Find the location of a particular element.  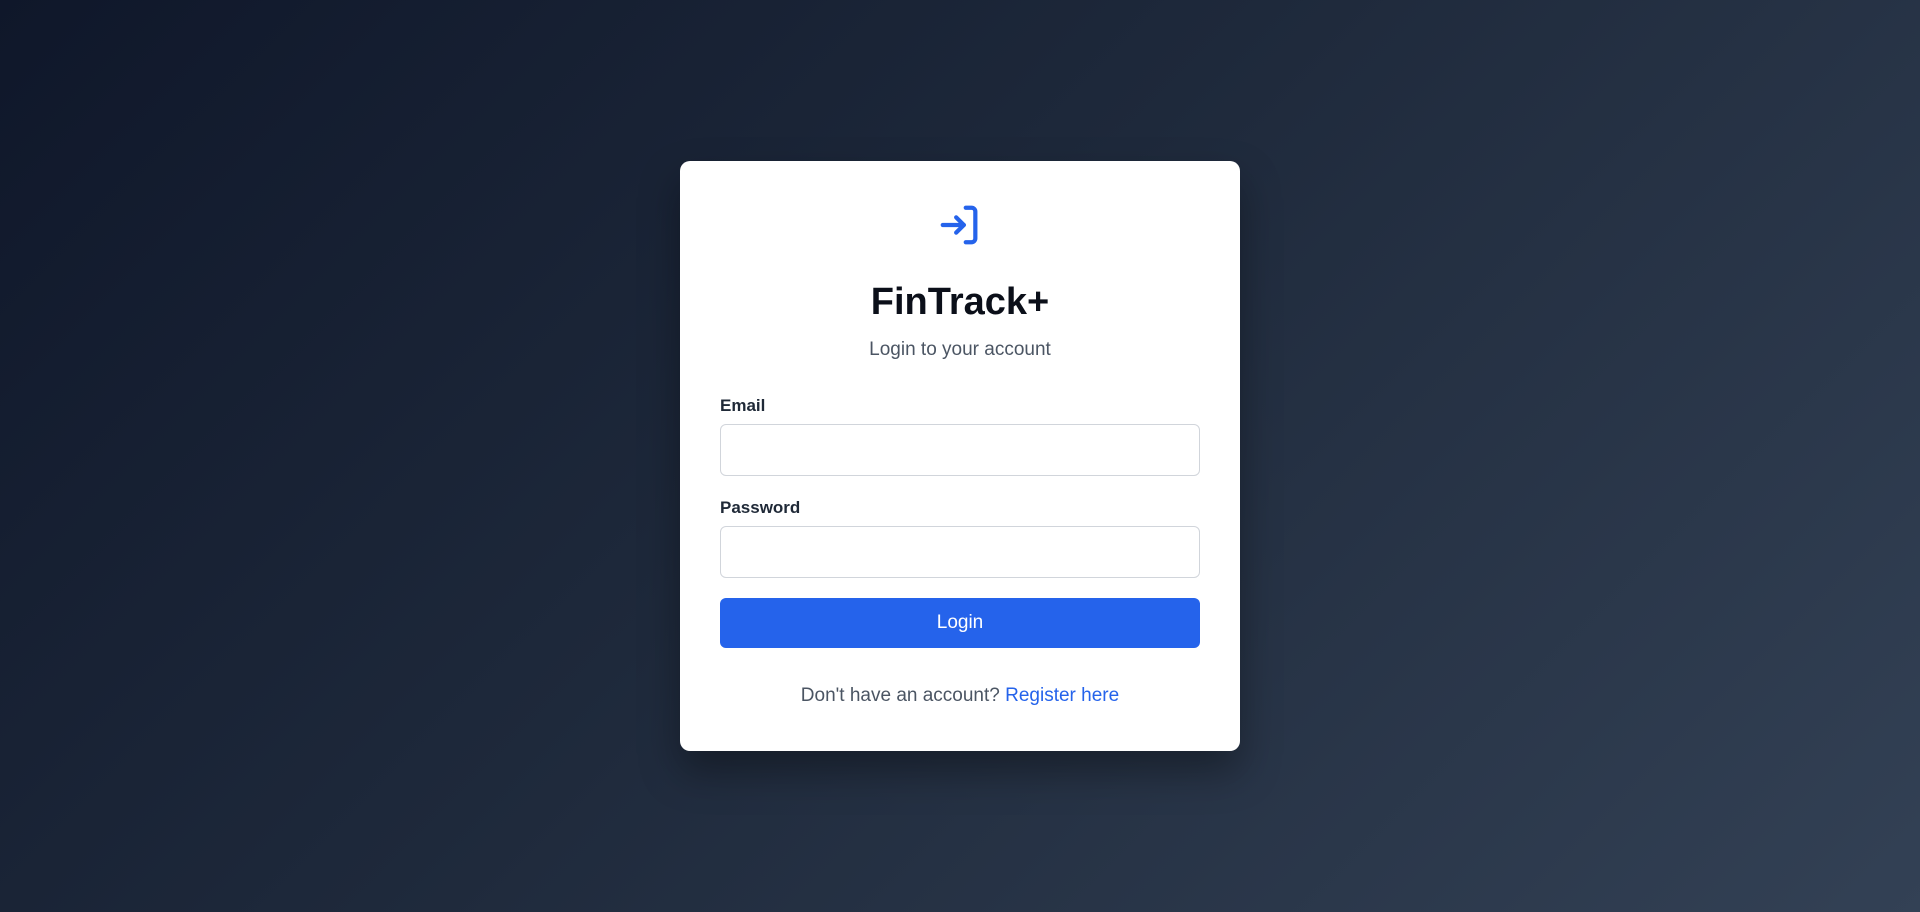

page-subtitle: Login to your account is located at coordinates (960, 349).